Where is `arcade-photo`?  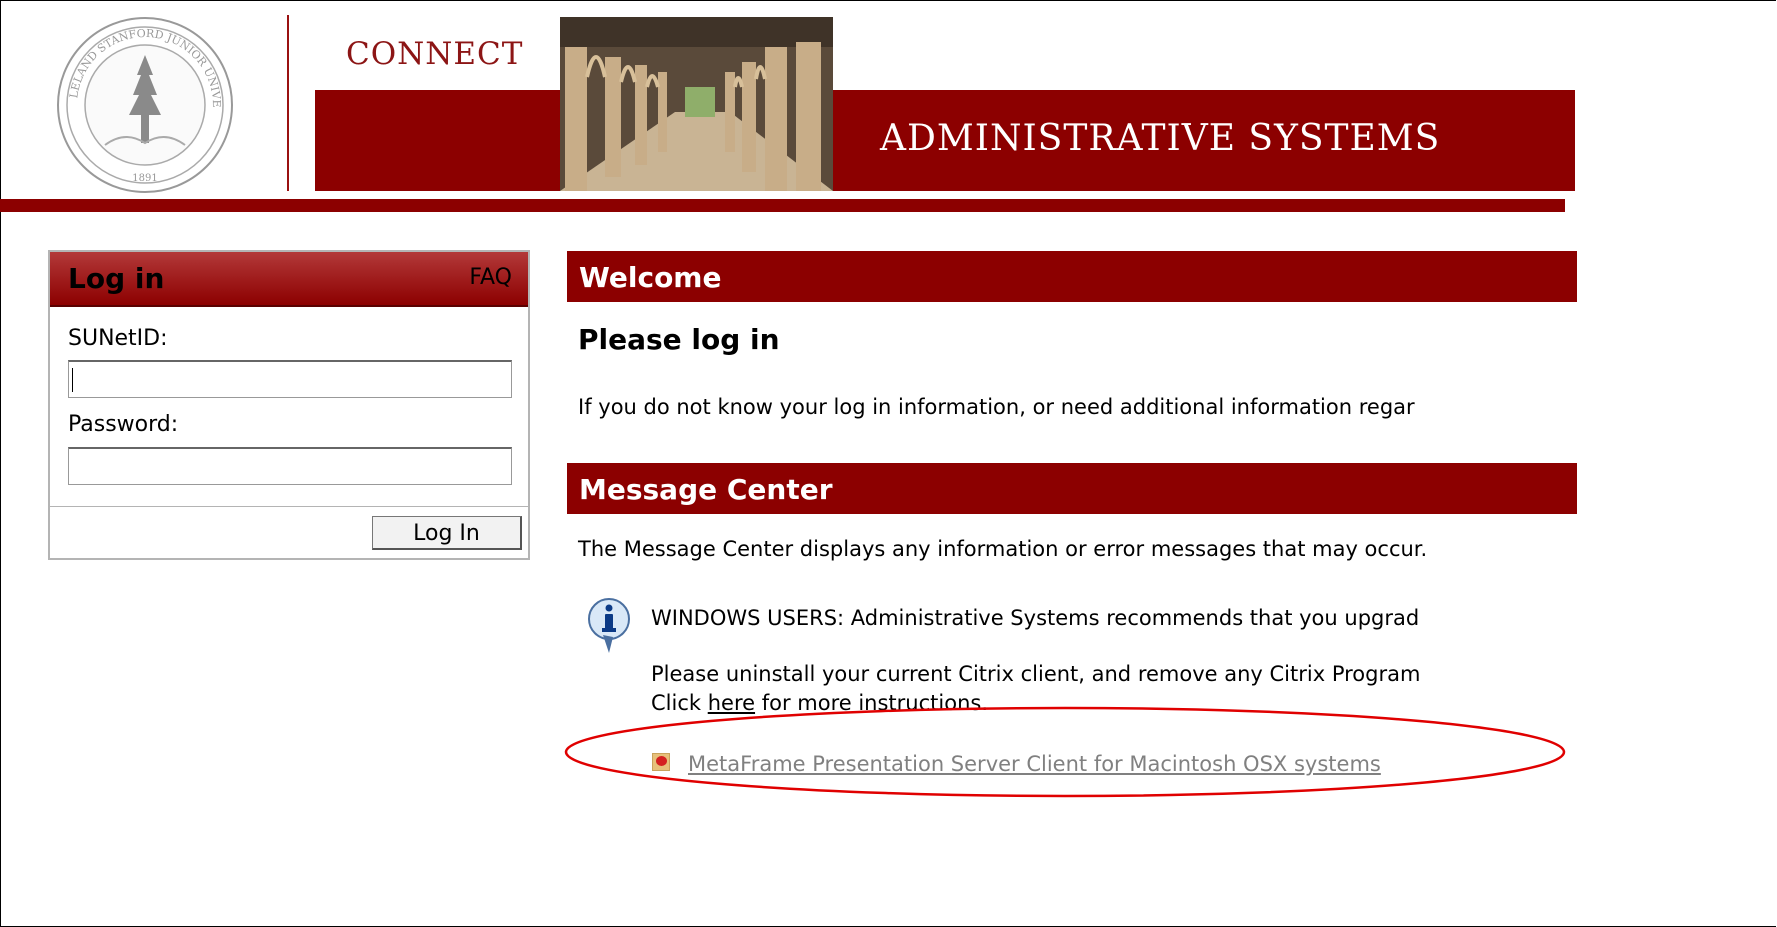
arcade-photo is located at coordinates (696, 104).